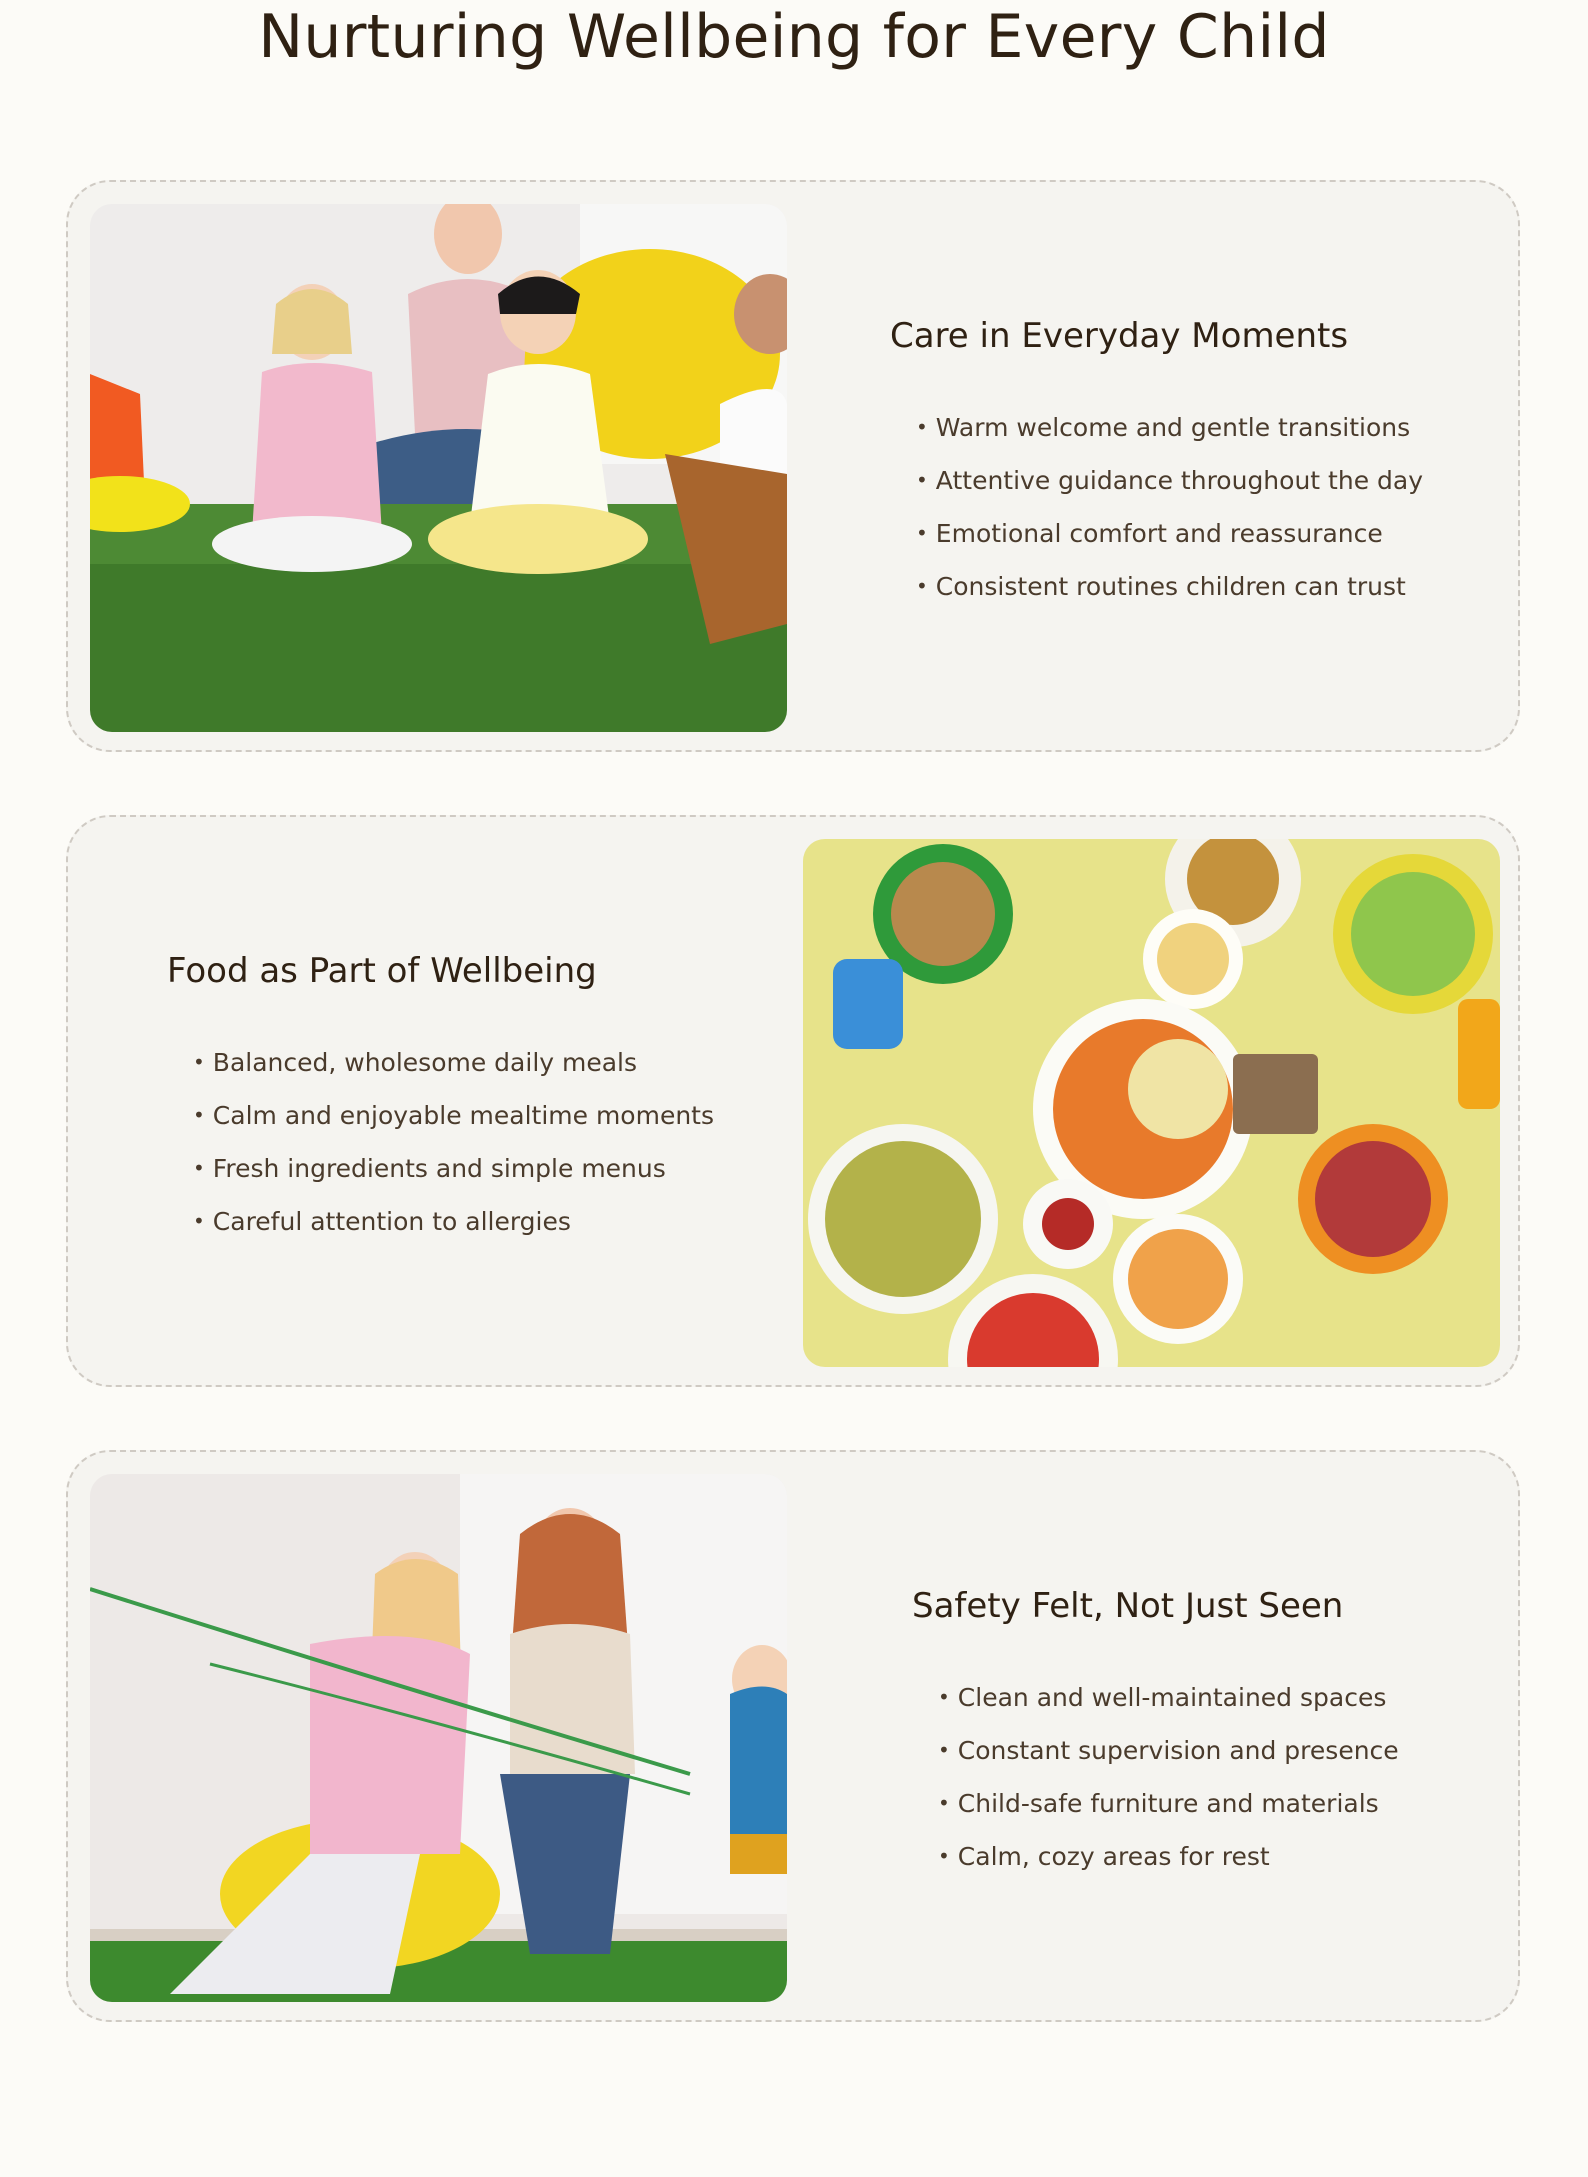 This screenshot has height=2177, width=1588. Describe the element at coordinates (1128, 1606) in the screenshot. I see `safety-heading: Safety Felt, Not Just Seen` at that location.